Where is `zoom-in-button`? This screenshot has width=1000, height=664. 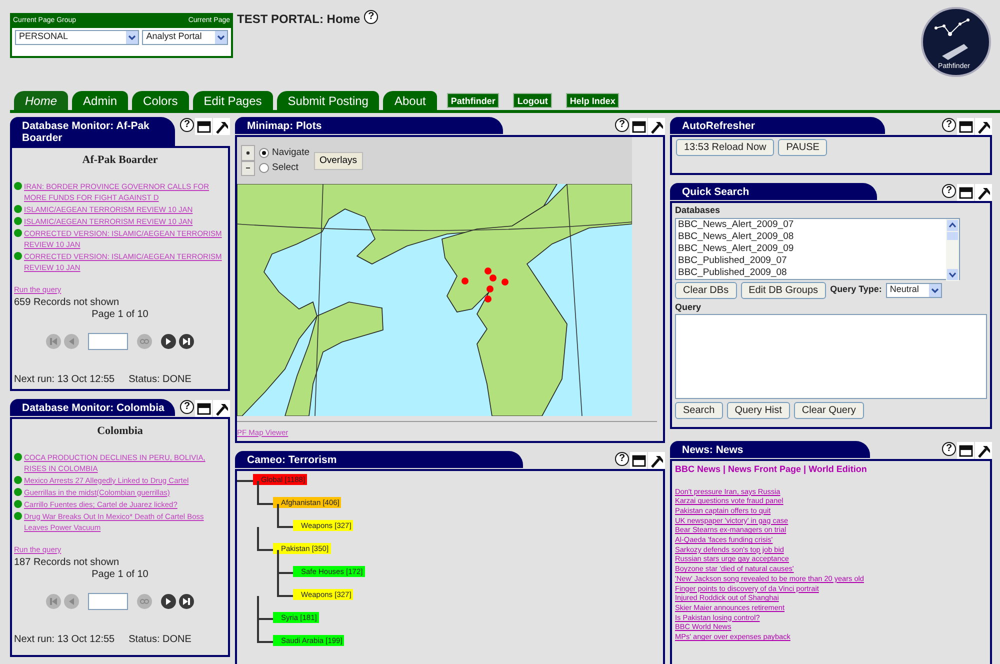 zoom-in-button is located at coordinates (248, 152).